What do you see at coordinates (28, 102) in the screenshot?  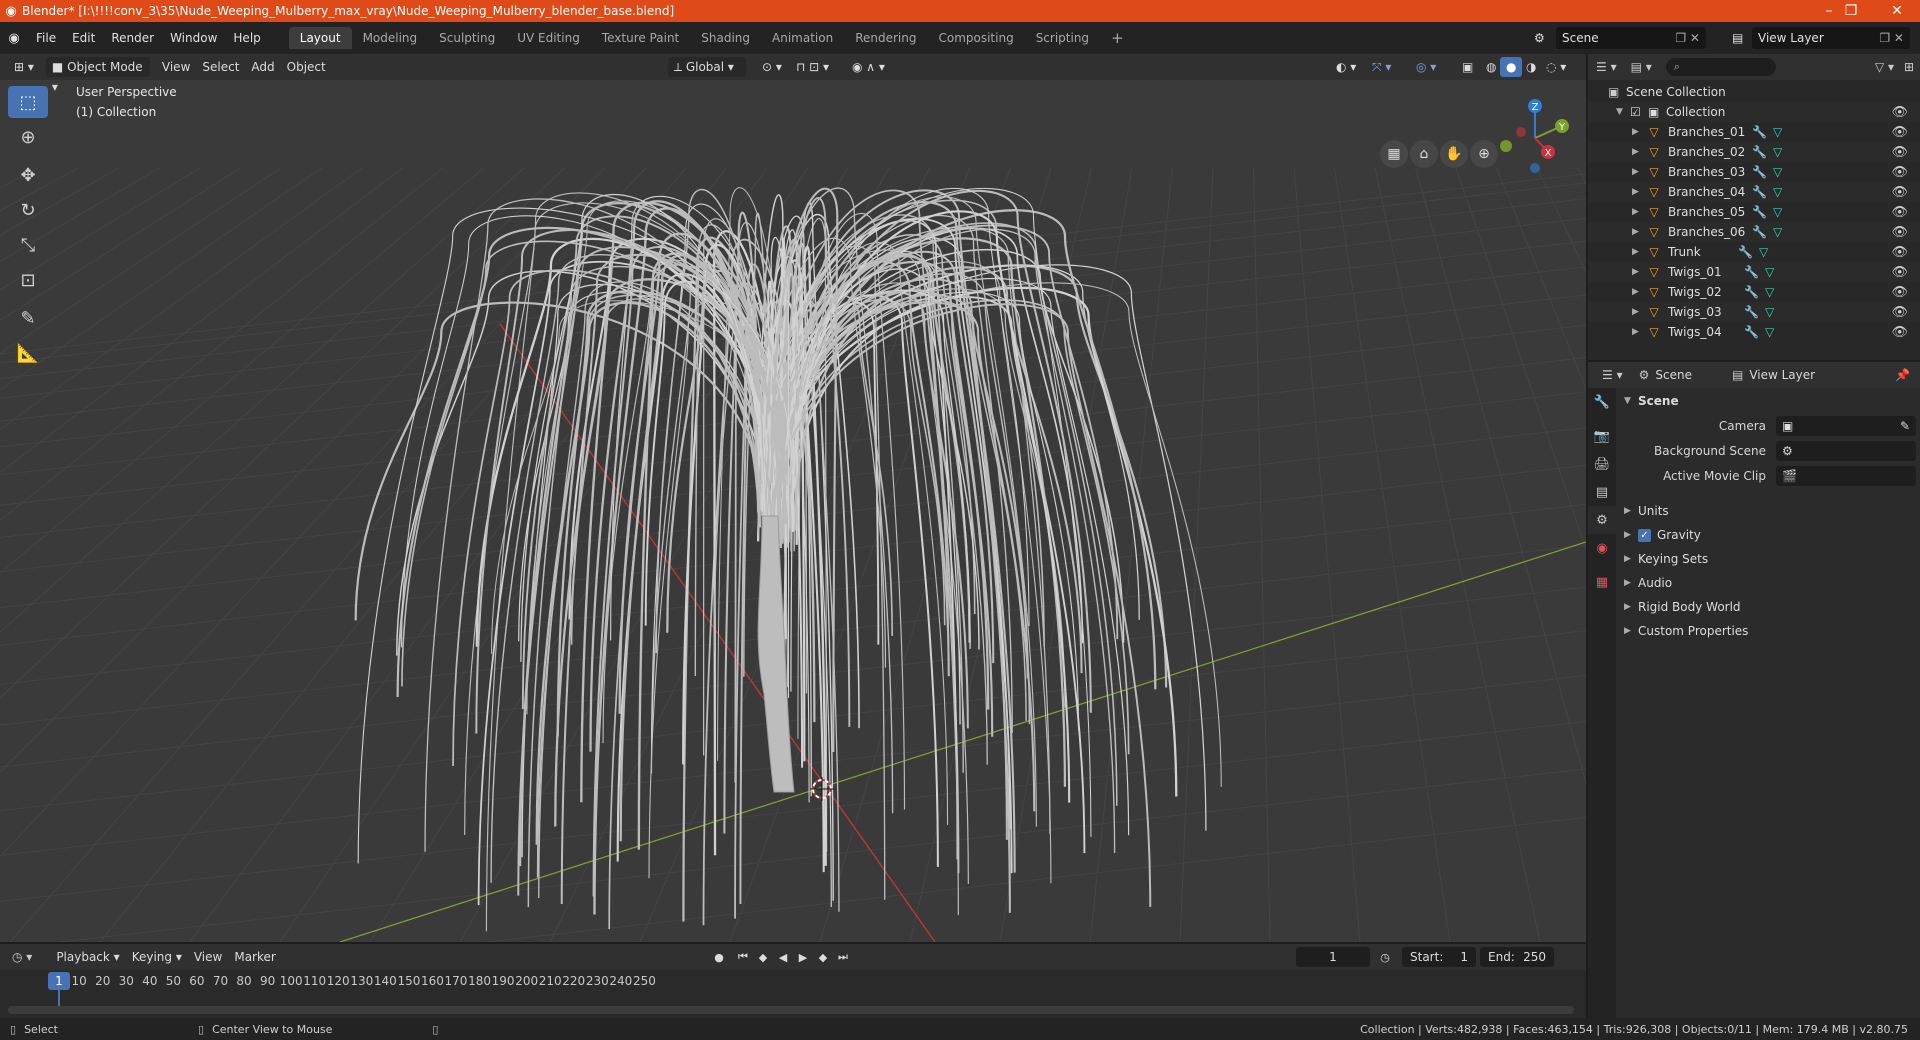 I see `select-box-tool: ⬚` at bounding box center [28, 102].